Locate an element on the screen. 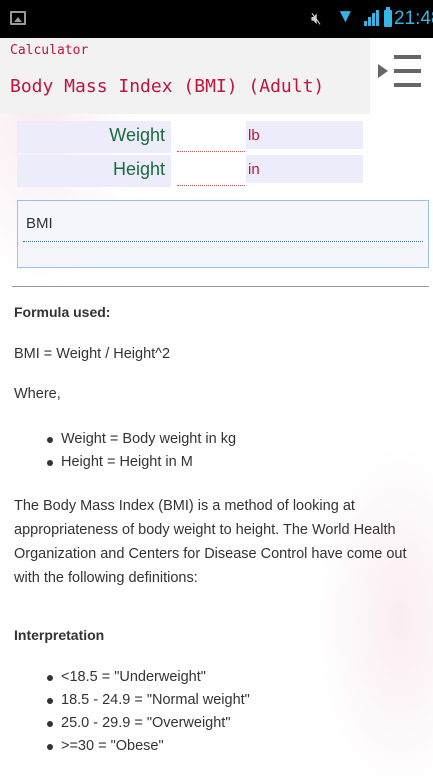 This screenshot has width=433, height=776. app-header: Calculator Body Mass Index (BMI) (Adult) is located at coordinates (185, 76).